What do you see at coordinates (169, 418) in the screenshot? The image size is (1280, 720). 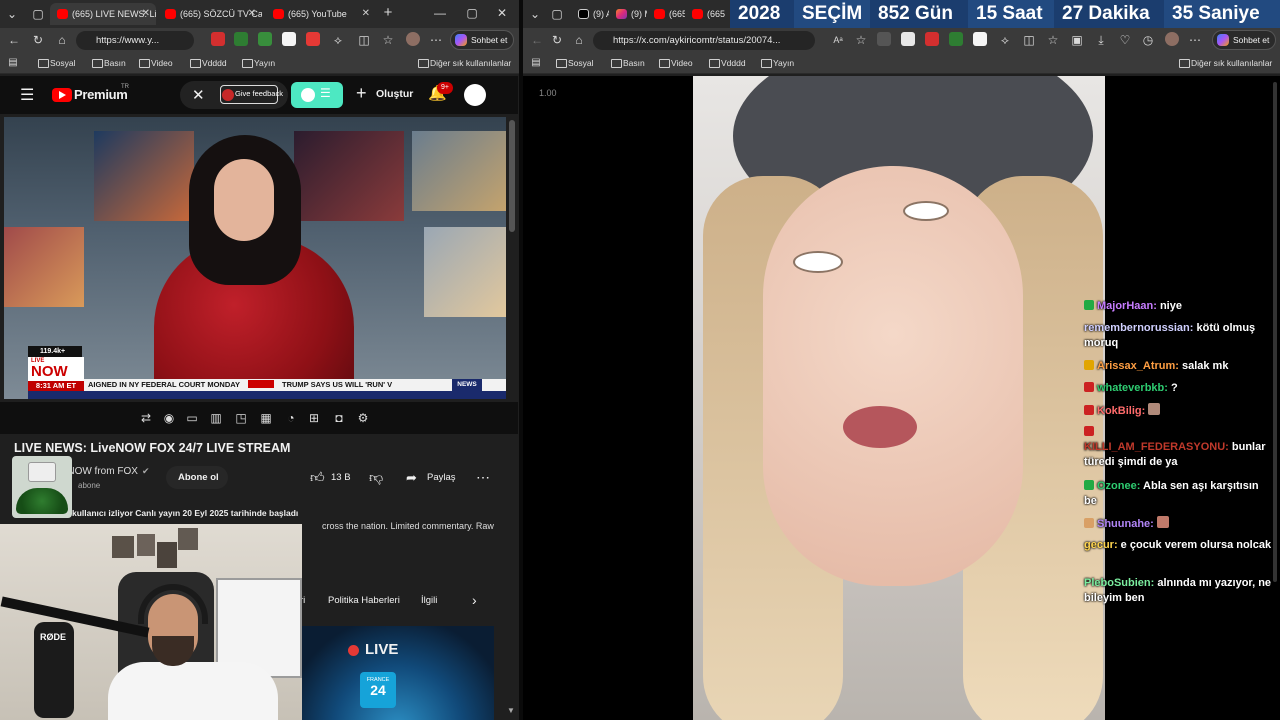 I see `live-broadcast-icon: ◉` at bounding box center [169, 418].